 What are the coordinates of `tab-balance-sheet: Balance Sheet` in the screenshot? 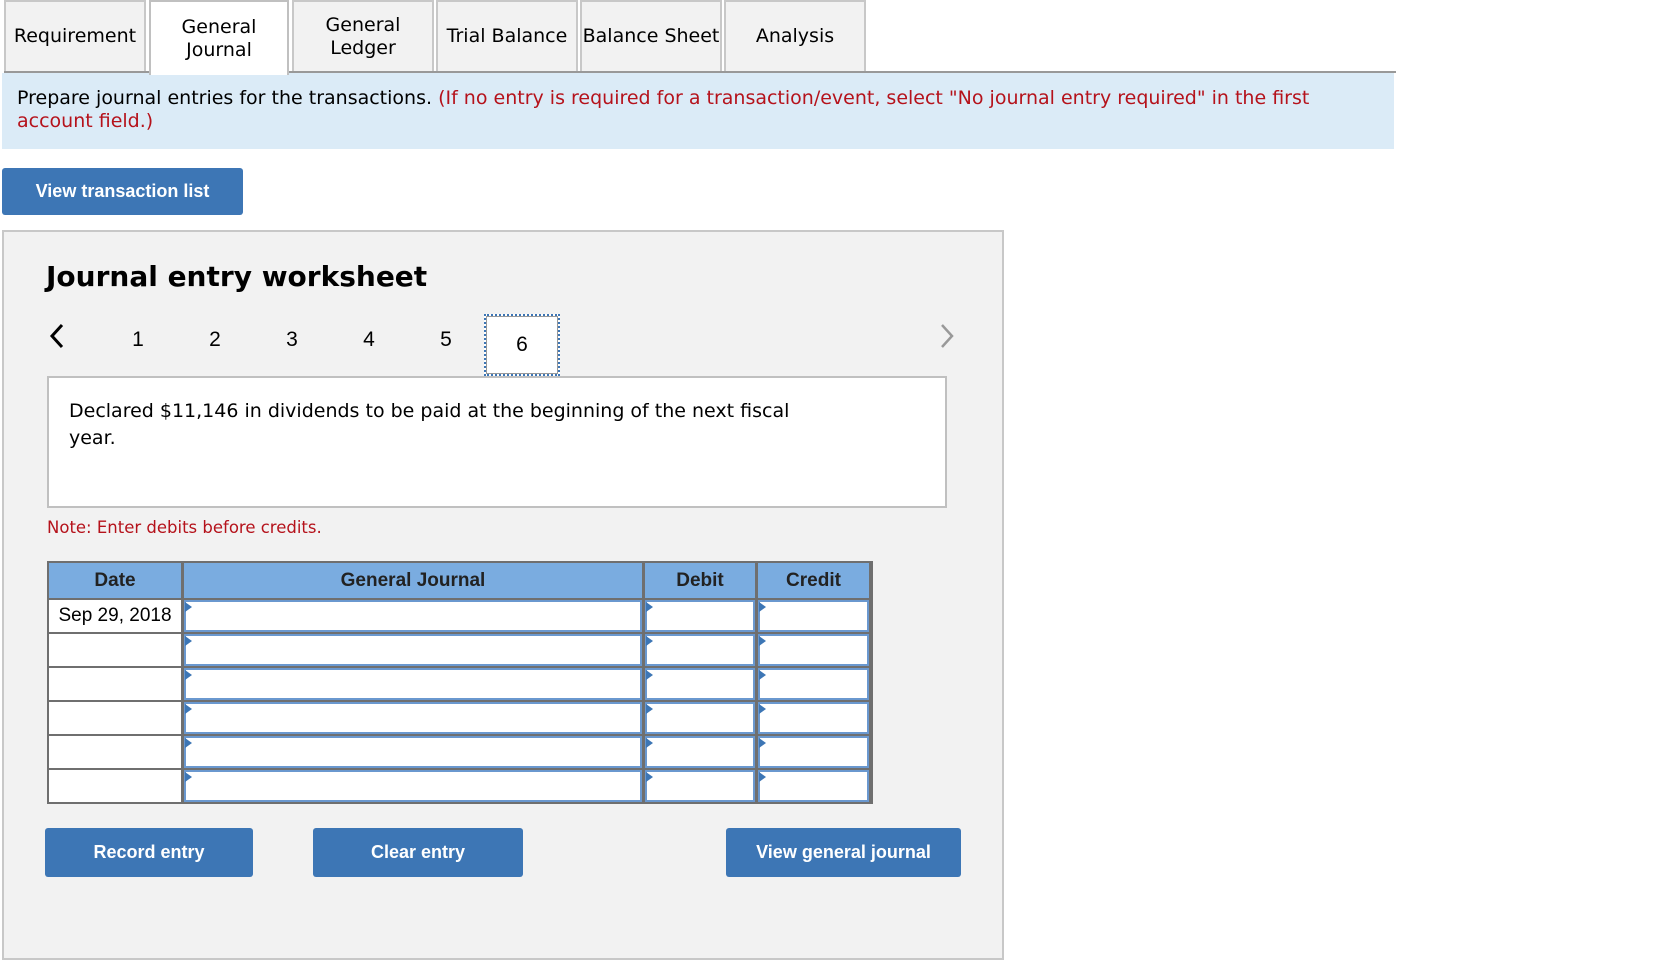 It's located at (651, 35).